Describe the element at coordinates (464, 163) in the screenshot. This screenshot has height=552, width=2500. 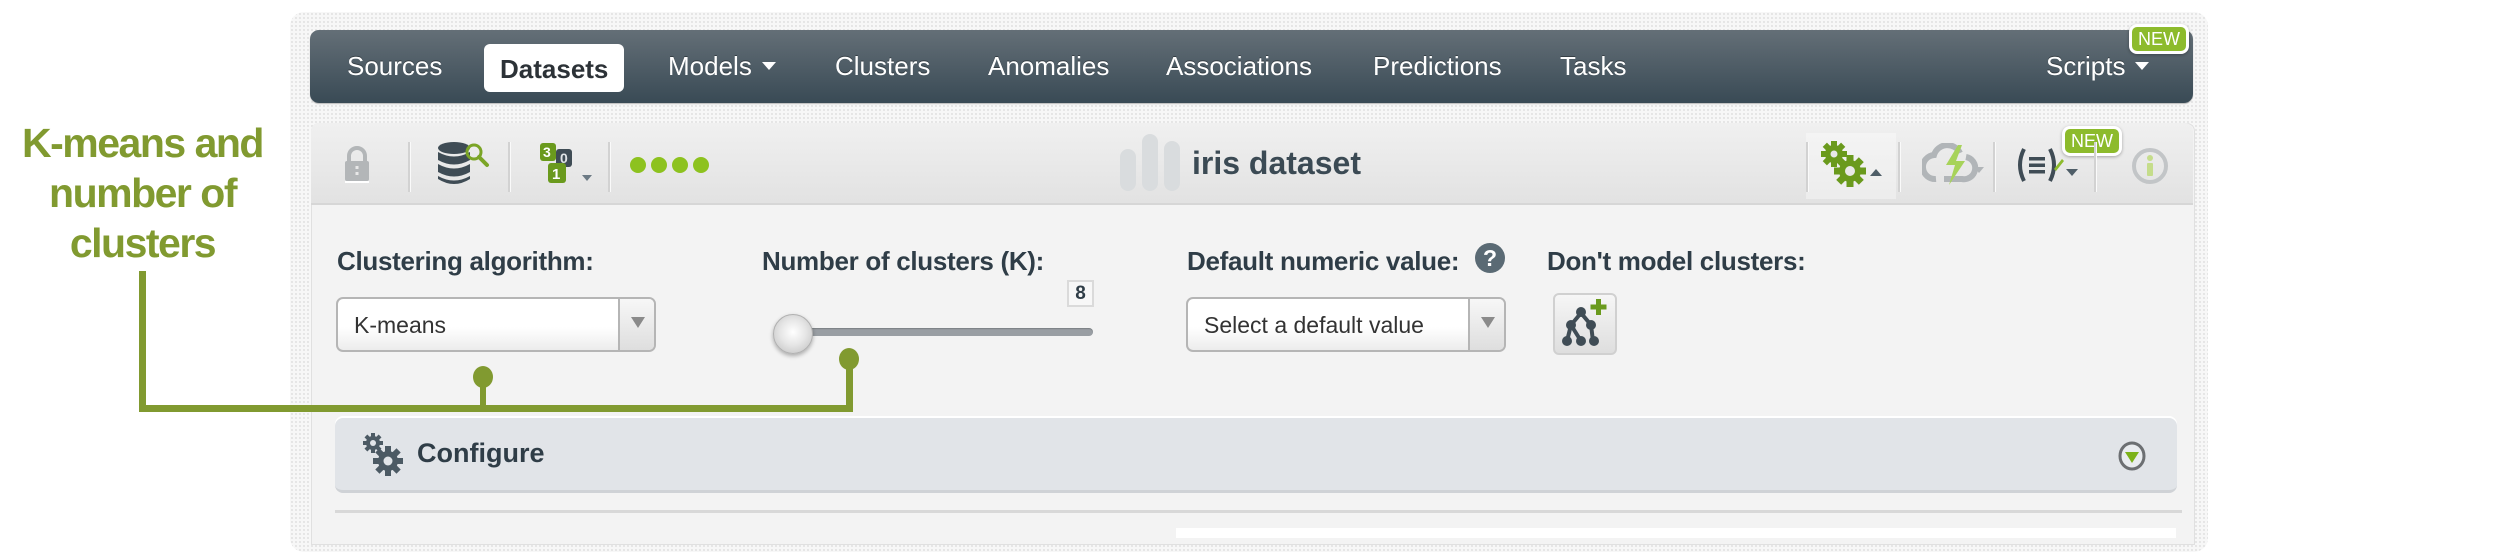
I see `dataset-search-icon` at that location.